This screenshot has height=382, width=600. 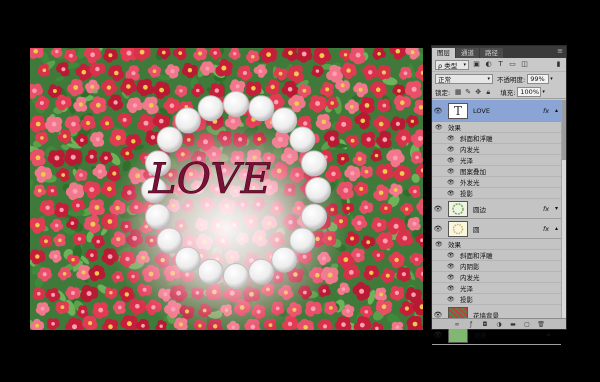 I want to click on layer-name: 圆边, so click(x=508, y=209).